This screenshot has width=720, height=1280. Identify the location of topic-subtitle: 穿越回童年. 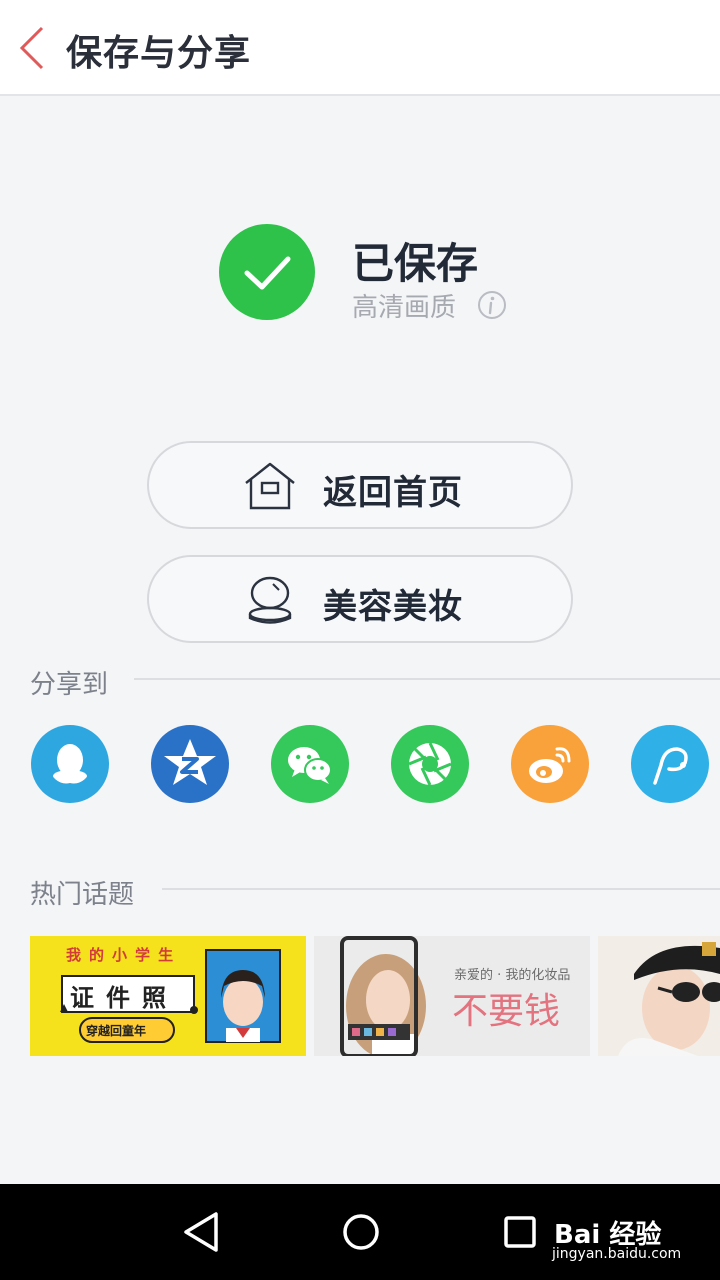
(116, 1031).